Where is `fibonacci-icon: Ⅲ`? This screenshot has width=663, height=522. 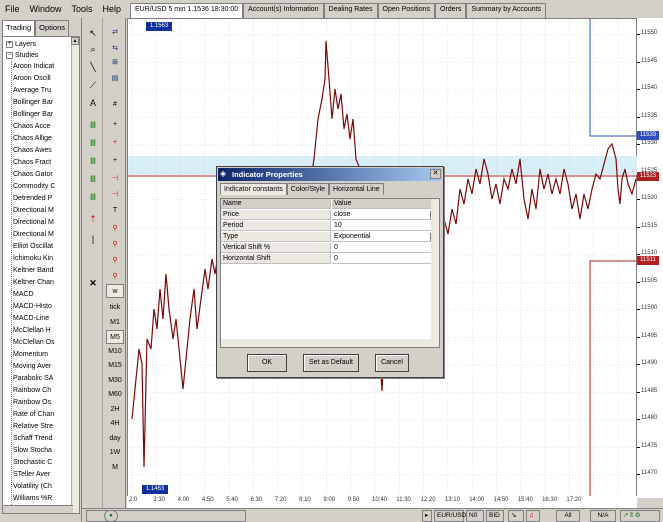
fibonacci-icon: Ⅲ is located at coordinates (93, 125).